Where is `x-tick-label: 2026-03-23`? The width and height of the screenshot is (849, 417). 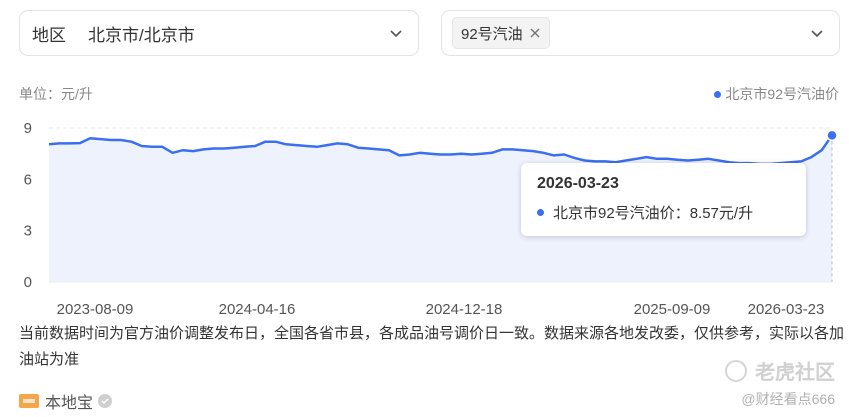 x-tick-label: 2026-03-23 is located at coordinates (786, 309).